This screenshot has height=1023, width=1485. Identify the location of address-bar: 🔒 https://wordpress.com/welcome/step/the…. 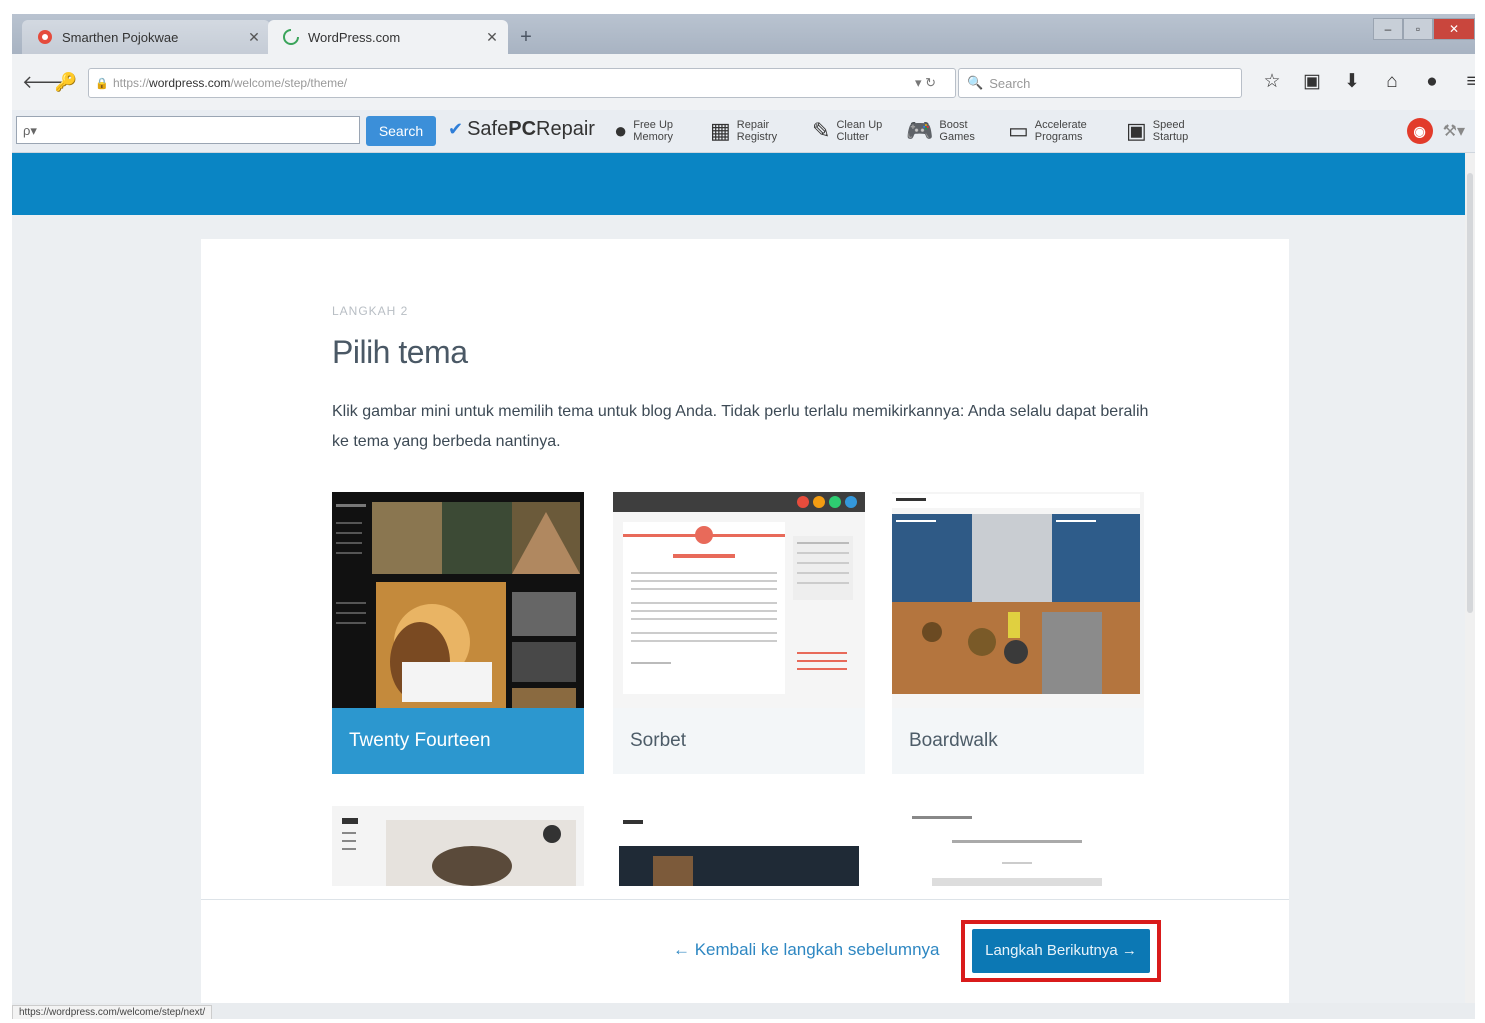
(522, 83).